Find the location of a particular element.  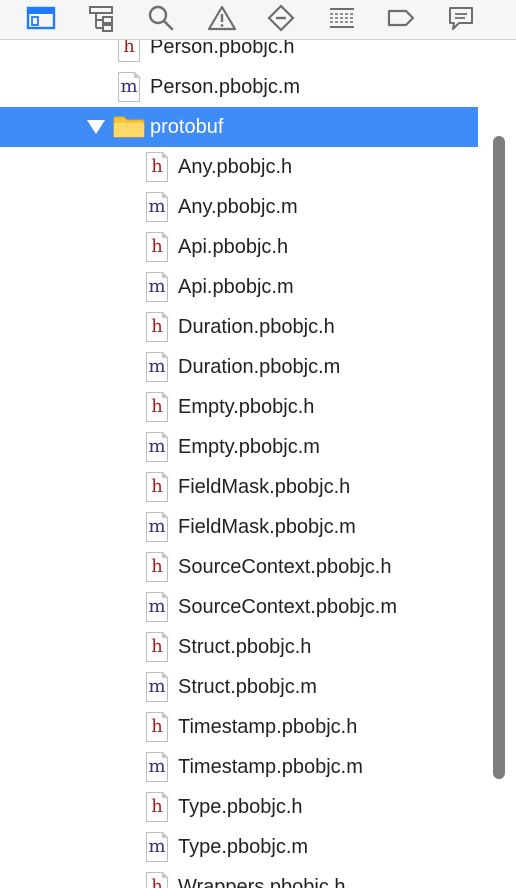

file-name-label: Person.pbobjc.m is located at coordinates (225, 87).